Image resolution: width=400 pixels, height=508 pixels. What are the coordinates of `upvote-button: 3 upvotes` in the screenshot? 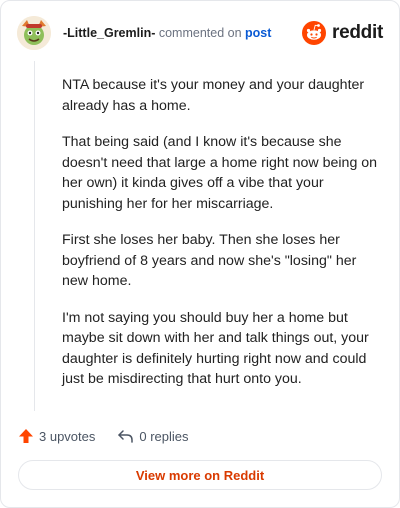 It's located at (56, 436).